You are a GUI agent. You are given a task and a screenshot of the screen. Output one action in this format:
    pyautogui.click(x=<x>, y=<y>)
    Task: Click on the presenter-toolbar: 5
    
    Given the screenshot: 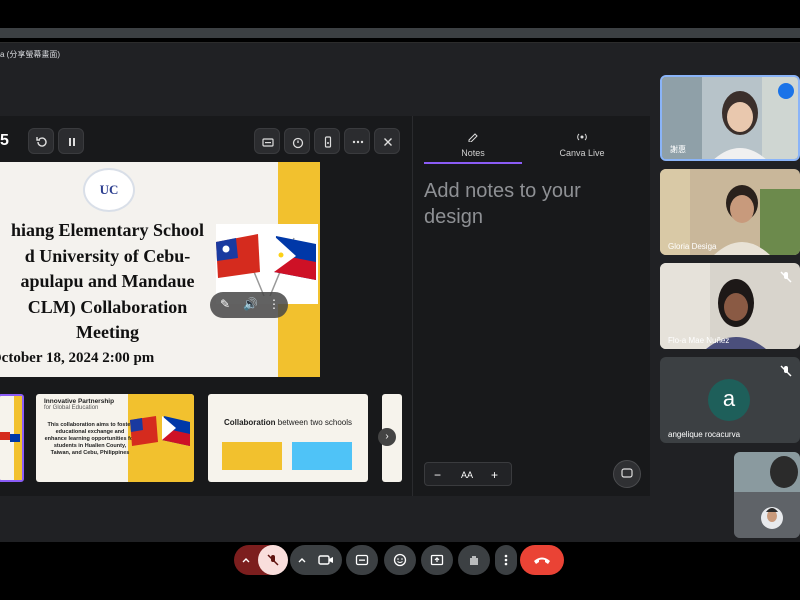 What is the action you would take?
    pyautogui.click(x=206, y=141)
    